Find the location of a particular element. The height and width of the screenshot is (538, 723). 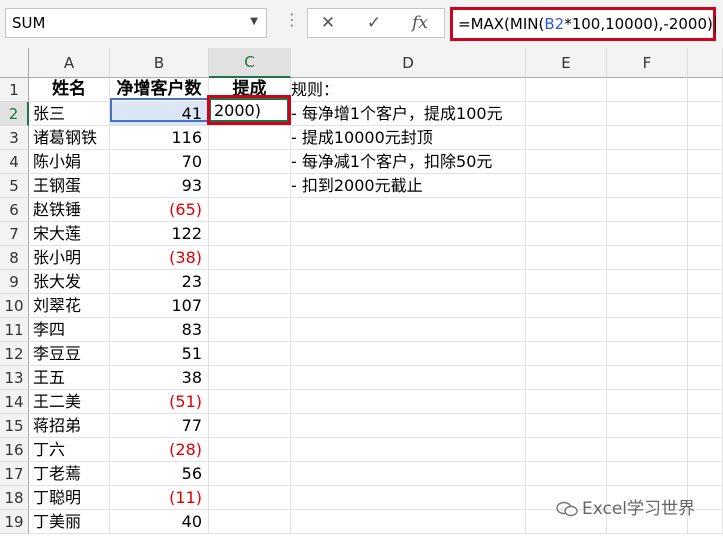

name-cell: 李四 is located at coordinates (69, 330).